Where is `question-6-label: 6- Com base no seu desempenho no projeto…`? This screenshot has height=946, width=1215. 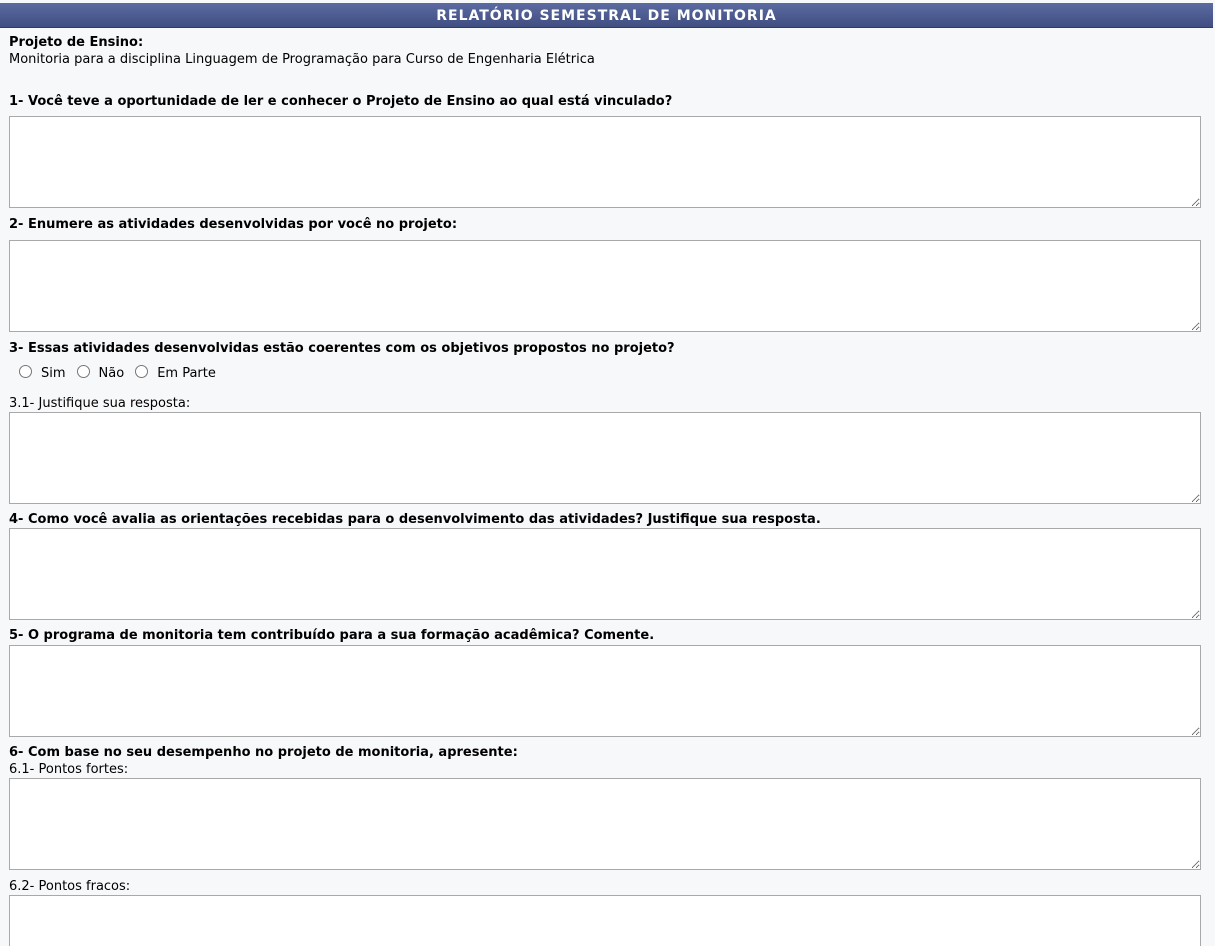 question-6-label: 6- Com base no seu desempenho no projeto… is located at coordinates (263, 752).